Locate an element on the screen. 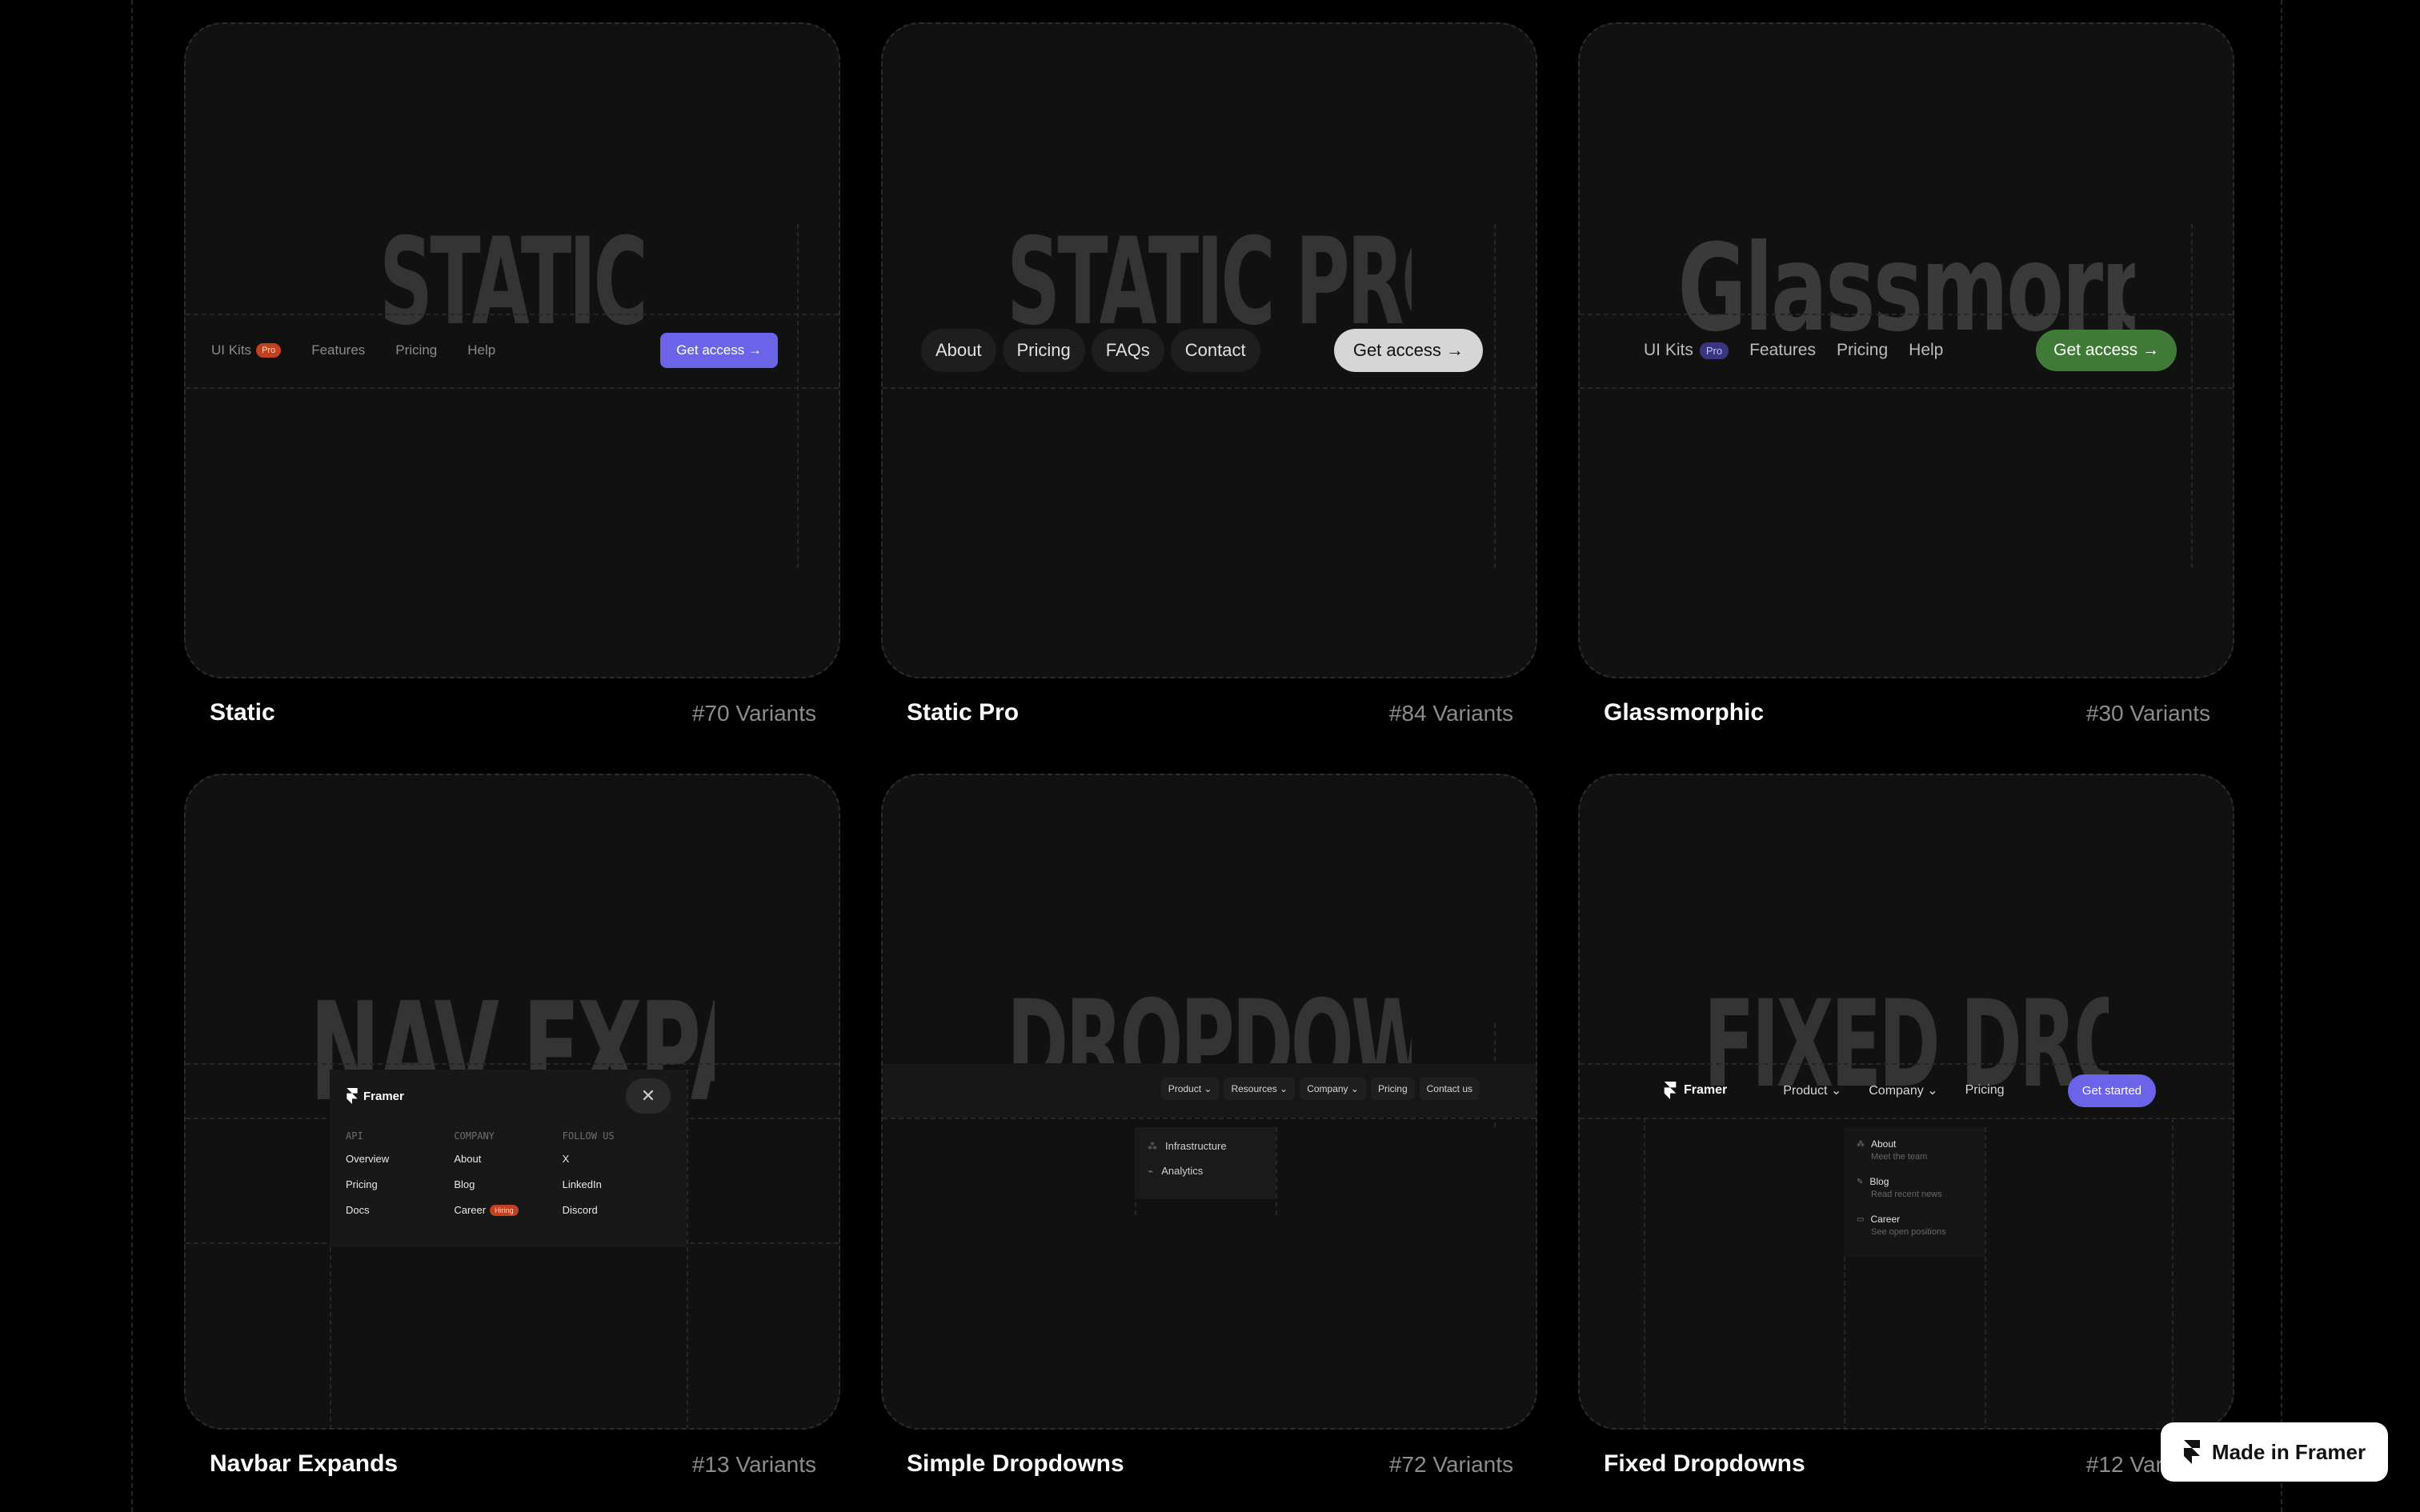 This screenshot has height=1512, width=2420. dropdown-panel: ⁂ Infrastructure ⌁ Analytics is located at coordinates (1205, 1163).